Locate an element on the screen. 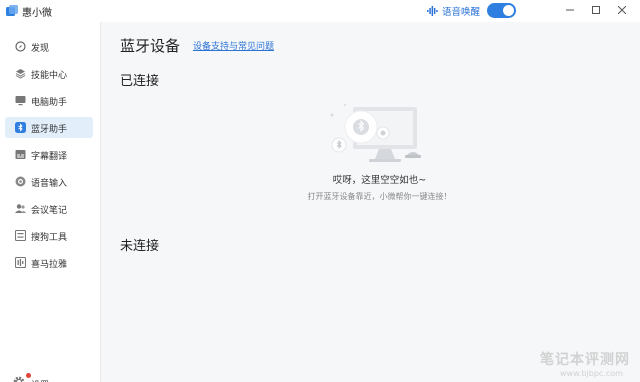 This screenshot has height=382, width=640. sidebar-item-label: 发现 is located at coordinates (40, 49).